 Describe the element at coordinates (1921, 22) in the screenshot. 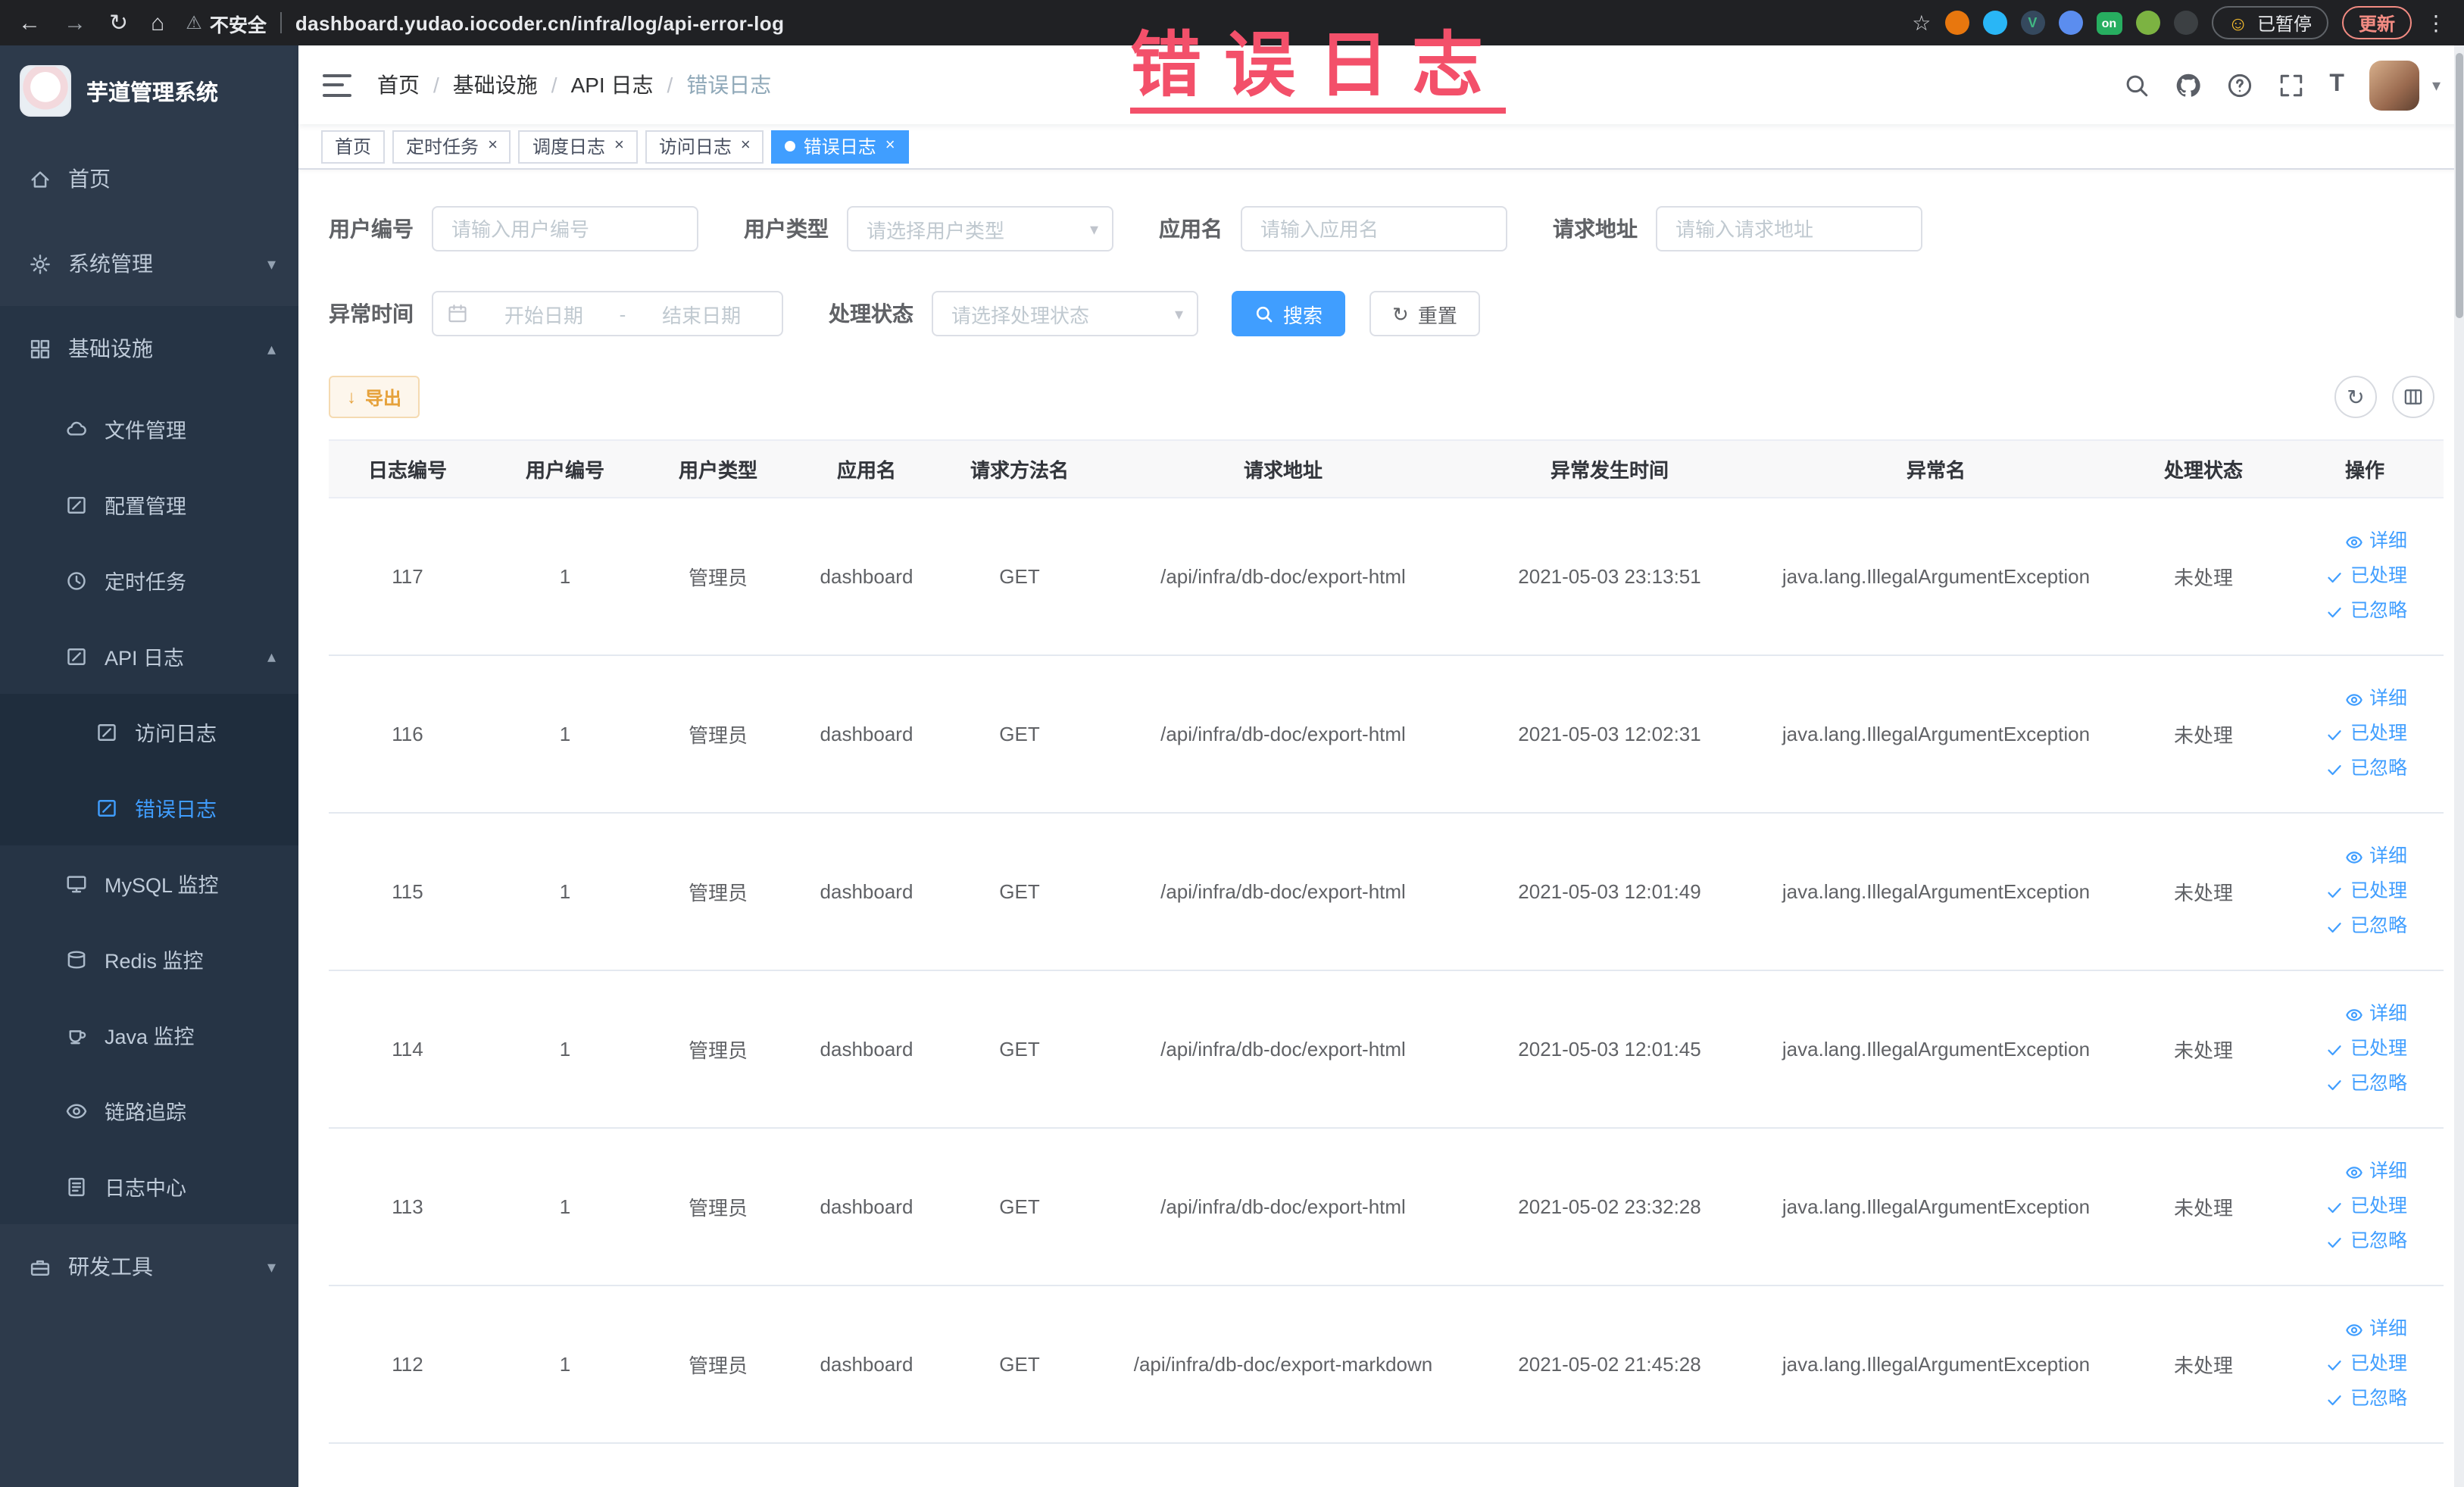

I see `bookmark-star-icon: ☆` at that location.